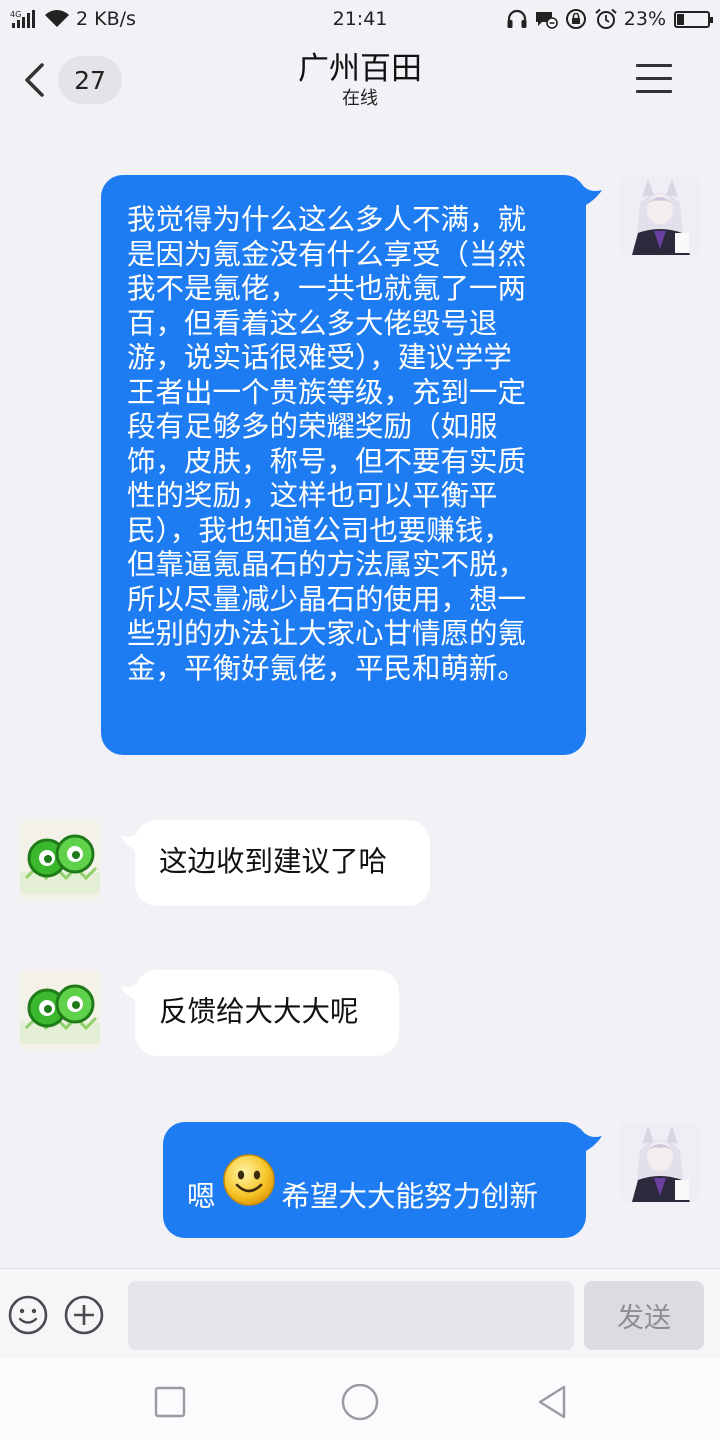 The width and height of the screenshot is (720, 1440). What do you see at coordinates (360, 19) in the screenshot?
I see `status-bar: 4G 2 KB/s 21:41 23%` at bounding box center [360, 19].